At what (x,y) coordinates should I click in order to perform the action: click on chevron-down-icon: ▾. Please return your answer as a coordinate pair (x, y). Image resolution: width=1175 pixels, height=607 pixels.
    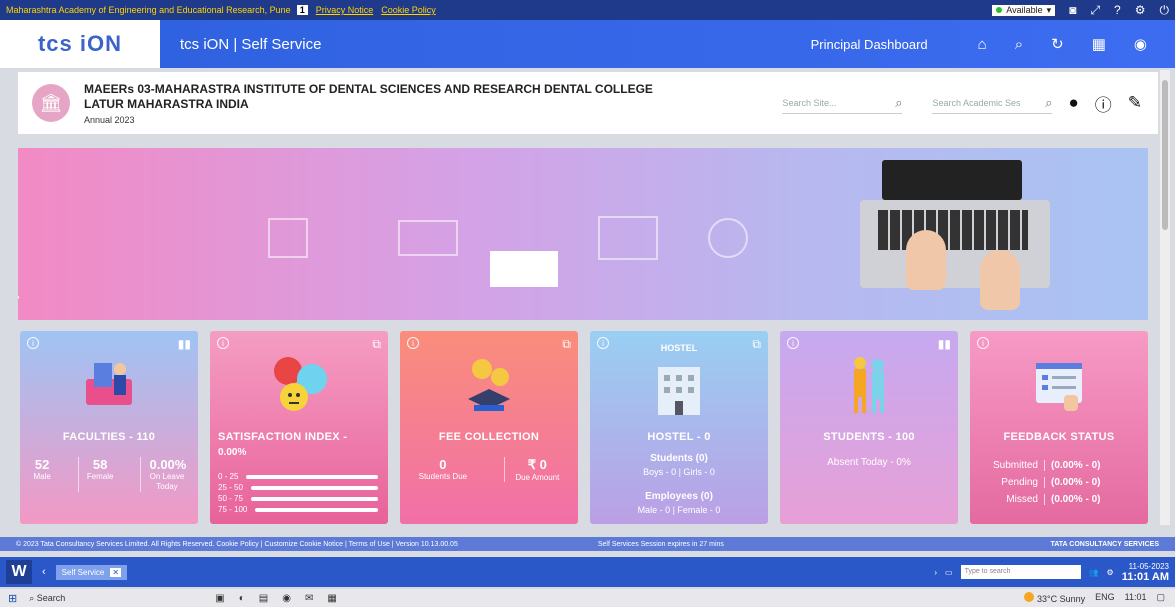
    Looking at the image, I should click on (1049, 9).